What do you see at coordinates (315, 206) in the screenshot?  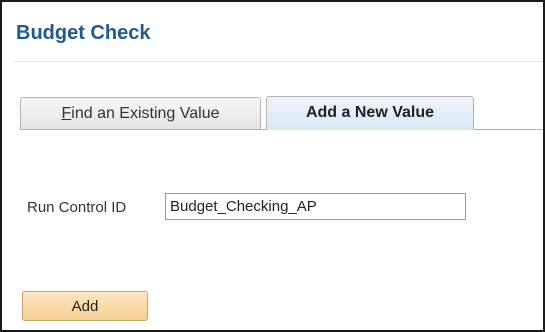 I see `run-control-id-input` at bounding box center [315, 206].